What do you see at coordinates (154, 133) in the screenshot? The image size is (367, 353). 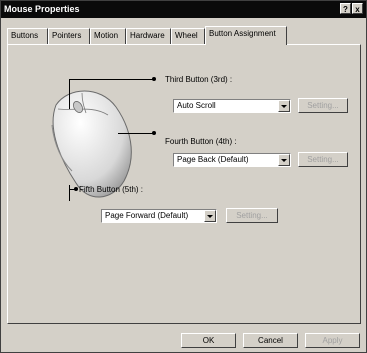 I see `fourth-button-leader-dot` at bounding box center [154, 133].